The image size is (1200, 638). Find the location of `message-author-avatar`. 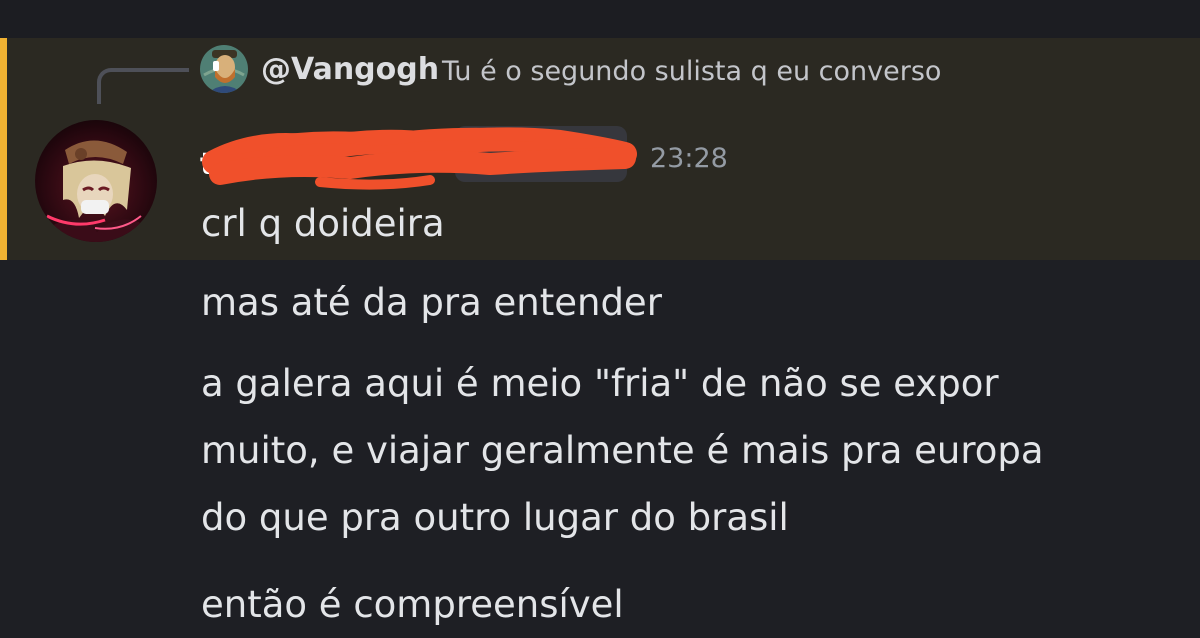

message-author-avatar is located at coordinates (96, 181).